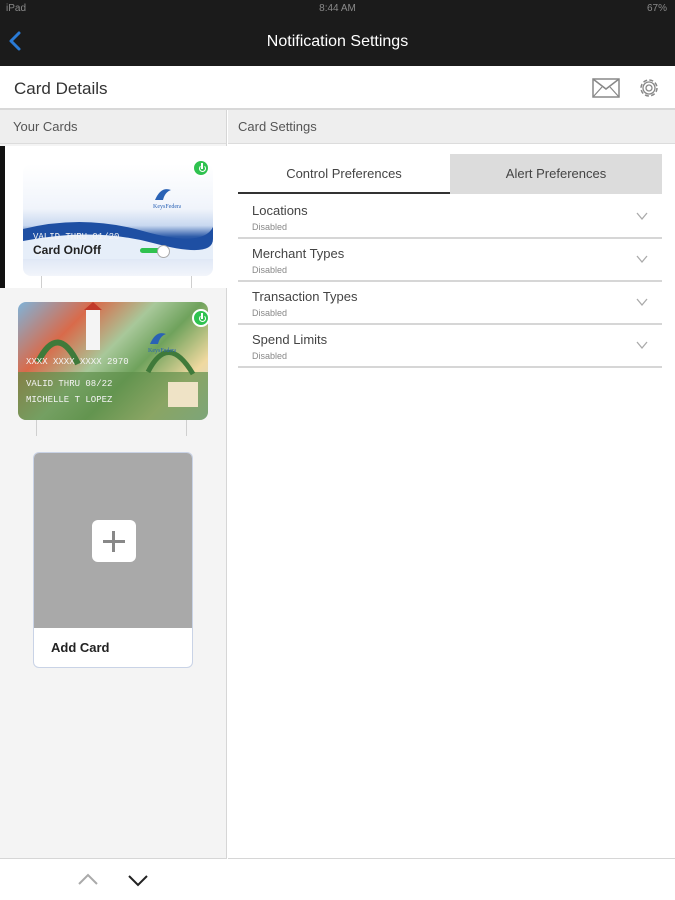 The width and height of the screenshot is (675, 900). Describe the element at coordinates (61, 88) in the screenshot. I see `section-title: Card Details` at that location.